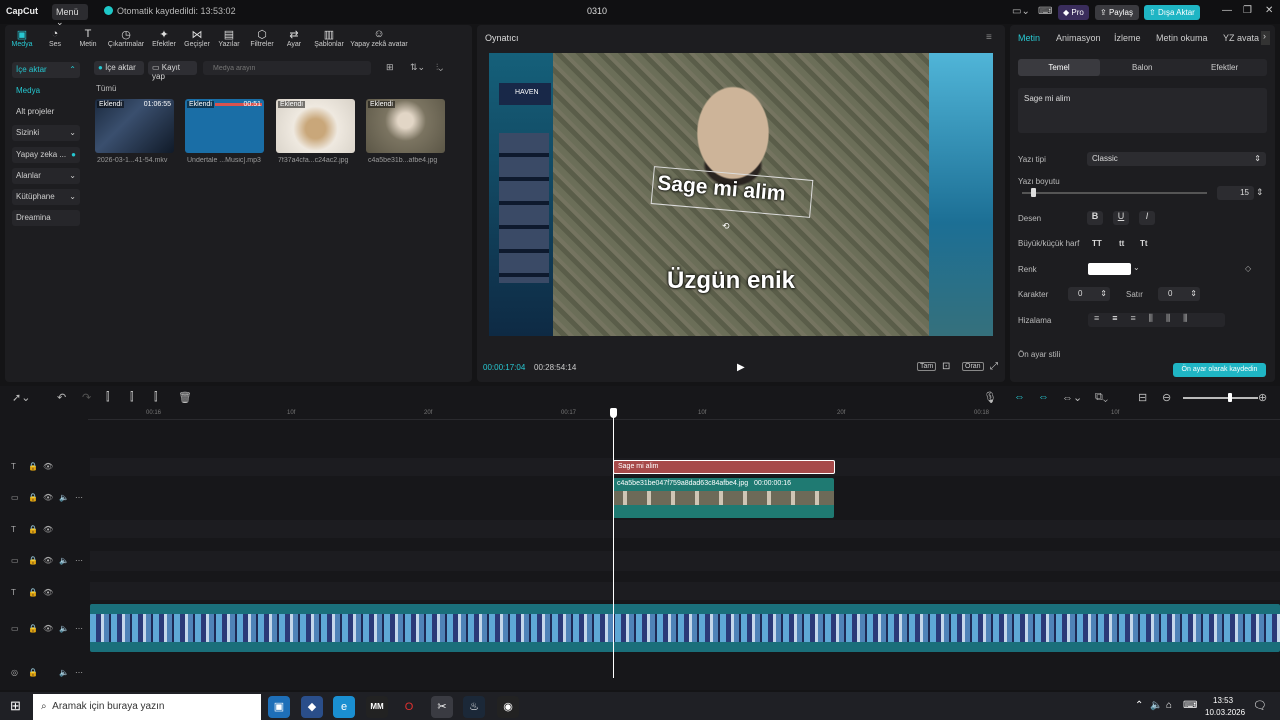  I want to click on steam-icon: ♨, so click(474, 707).